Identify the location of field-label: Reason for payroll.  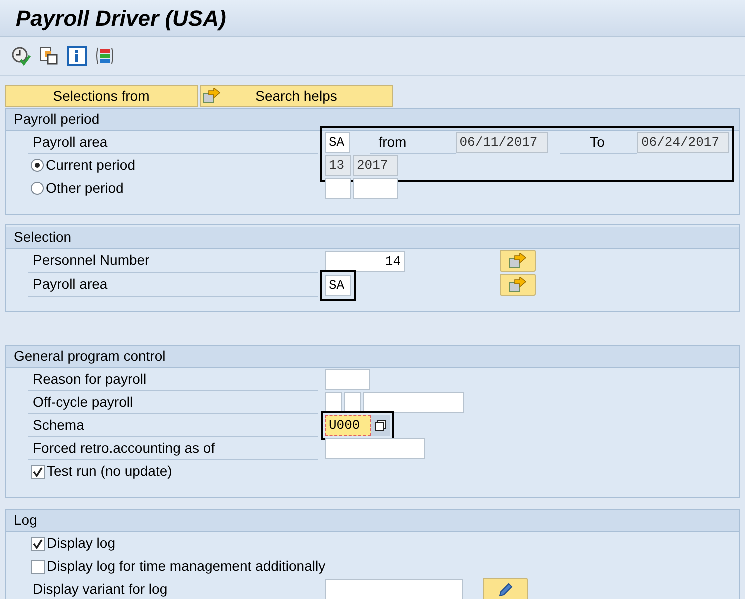
(90, 379).